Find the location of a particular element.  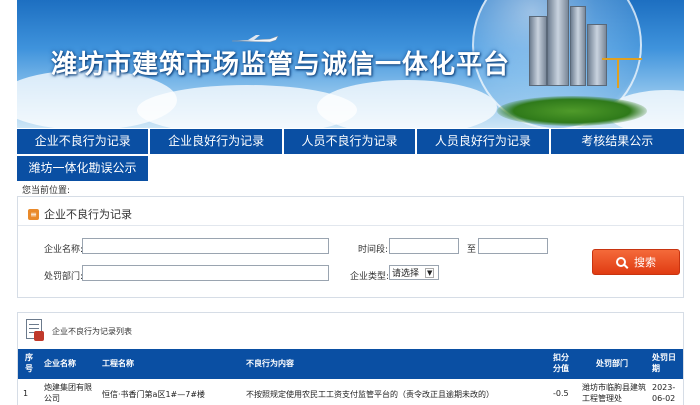

time-range-label: 时间段: is located at coordinates (373, 250).